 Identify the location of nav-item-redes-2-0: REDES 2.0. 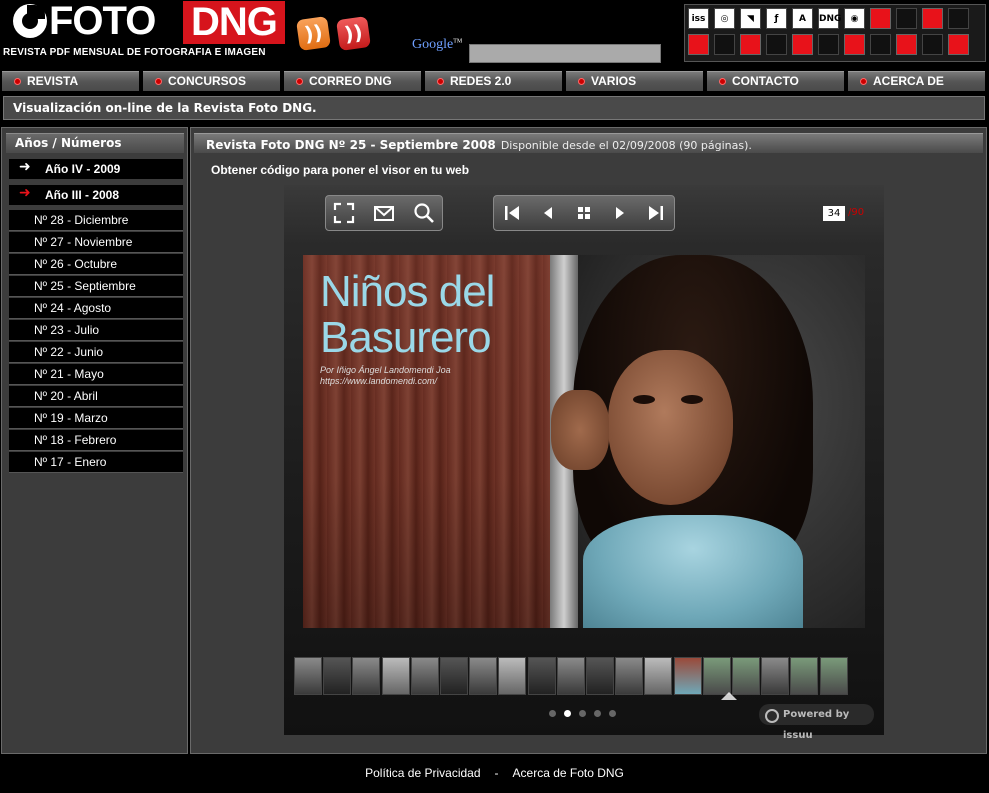
(493, 81).